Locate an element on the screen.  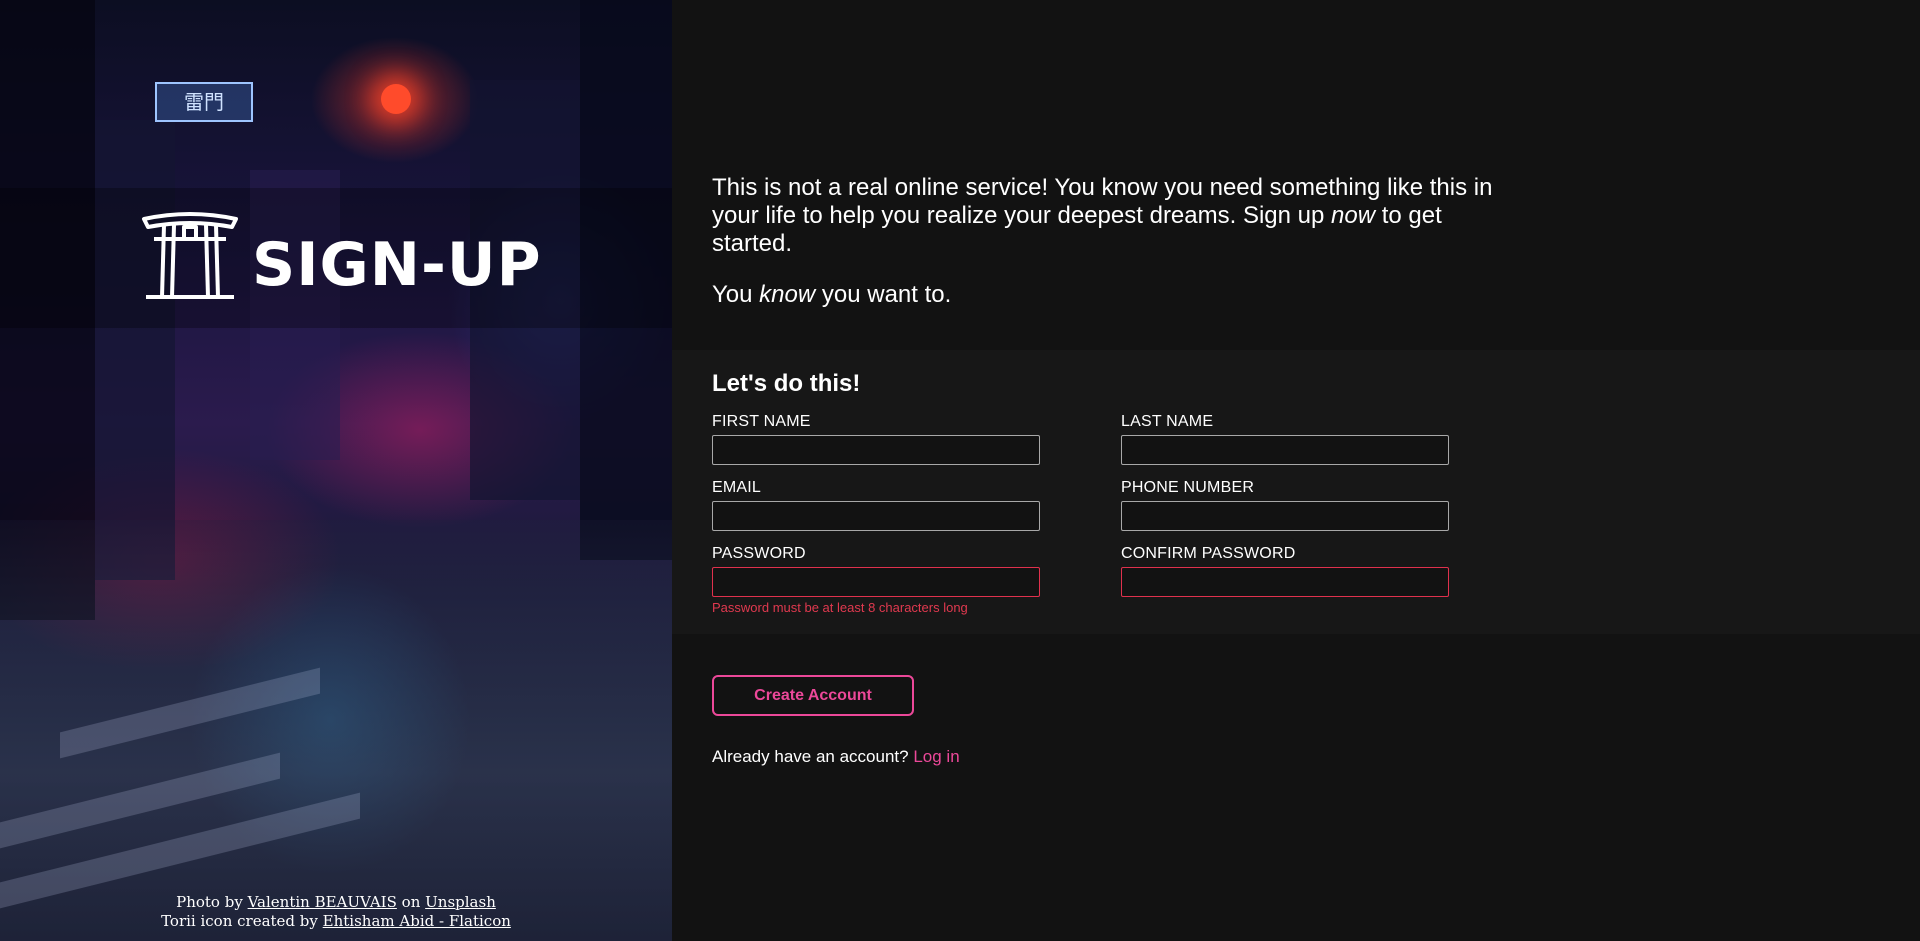
last-name-field: LAST NAME is located at coordinates (1285, 439).